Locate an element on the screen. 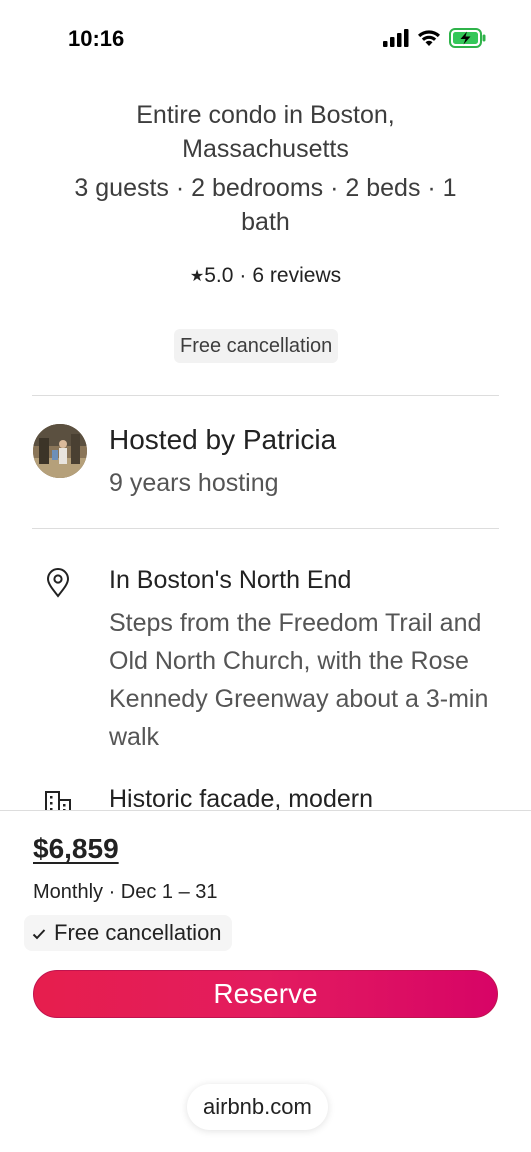  highlight-item: Historic facade, modern is located at coordinates (272, 797).